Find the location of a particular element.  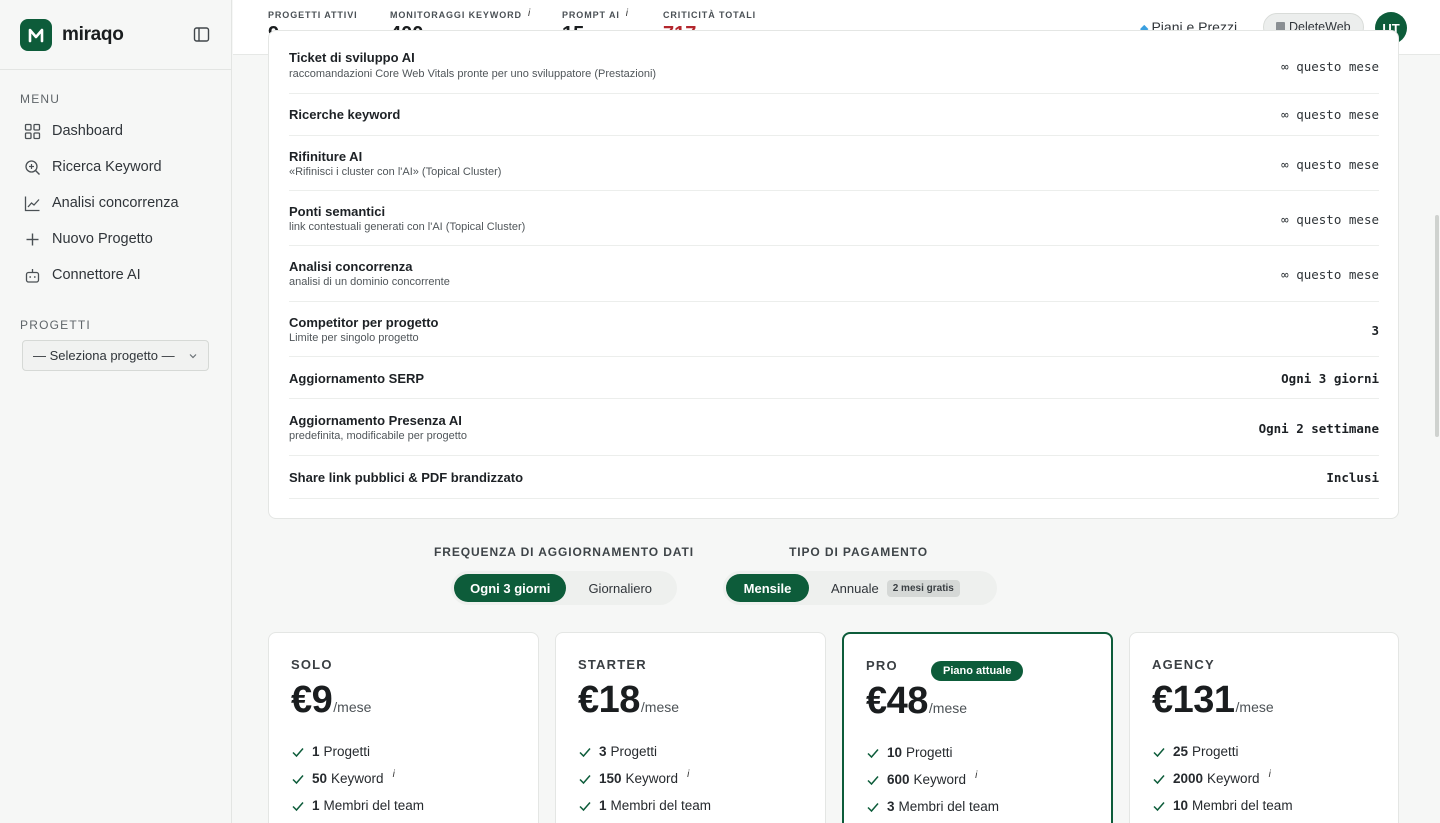

payment-toggle: Mensile Annuale 2 mesi gratis is located at coordinates (860, 588).